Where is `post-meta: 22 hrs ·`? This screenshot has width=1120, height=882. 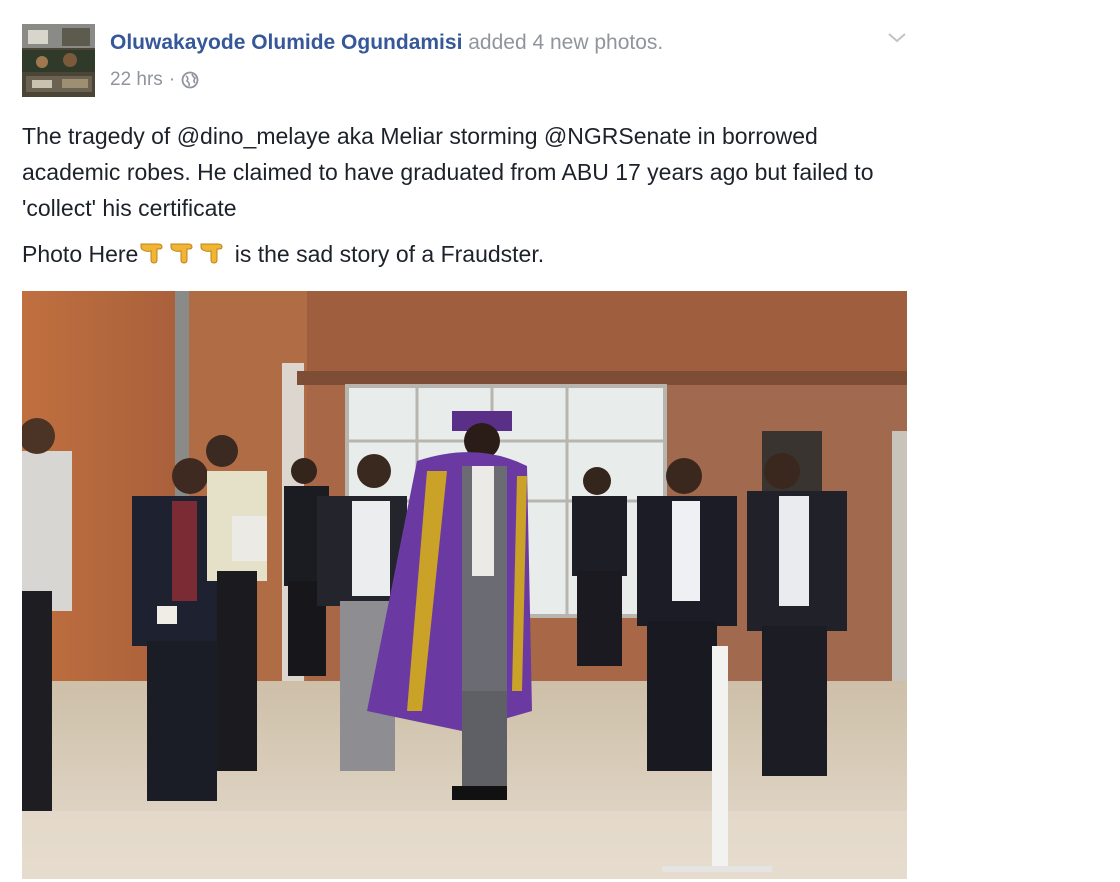 post-meta: 22 hrs · is located at coordinates (154, 80).